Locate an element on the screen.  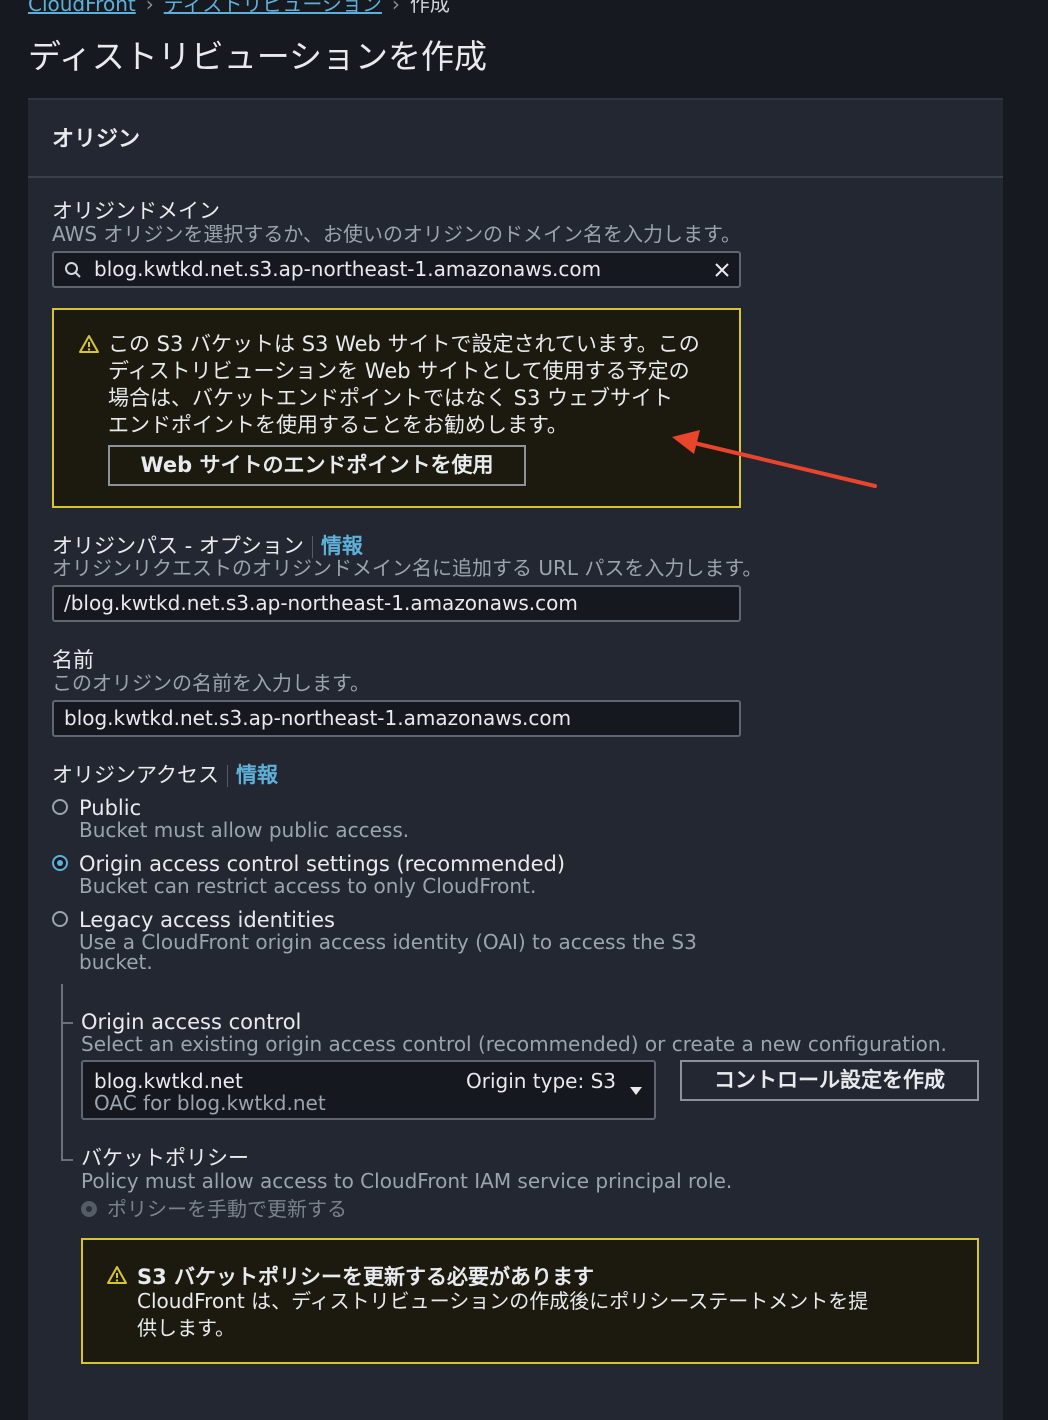
clear-icon is located at coordinates (722, 270).